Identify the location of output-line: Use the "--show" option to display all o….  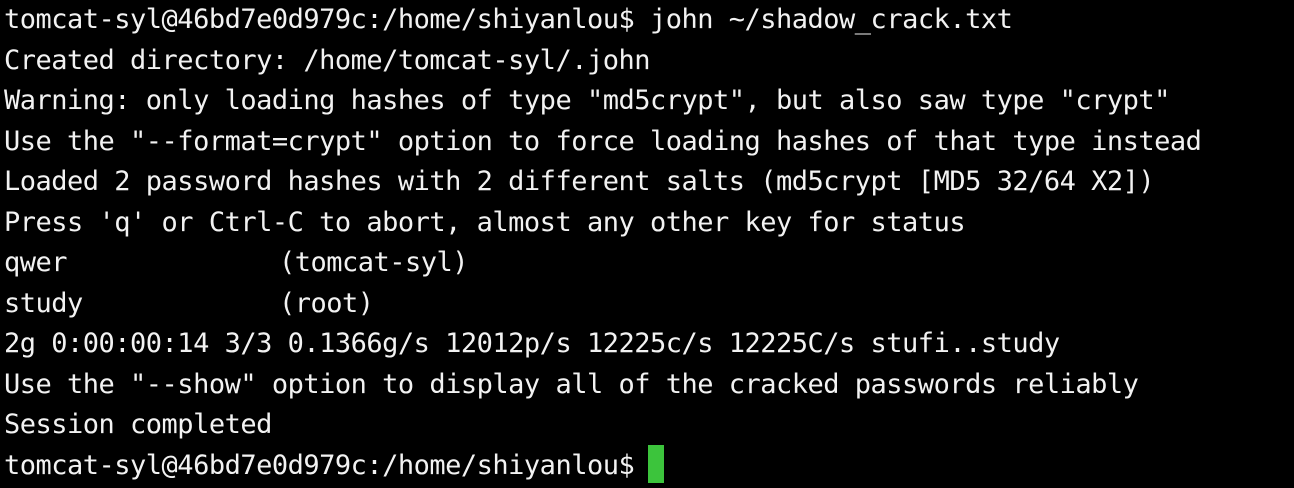
(571, 384).